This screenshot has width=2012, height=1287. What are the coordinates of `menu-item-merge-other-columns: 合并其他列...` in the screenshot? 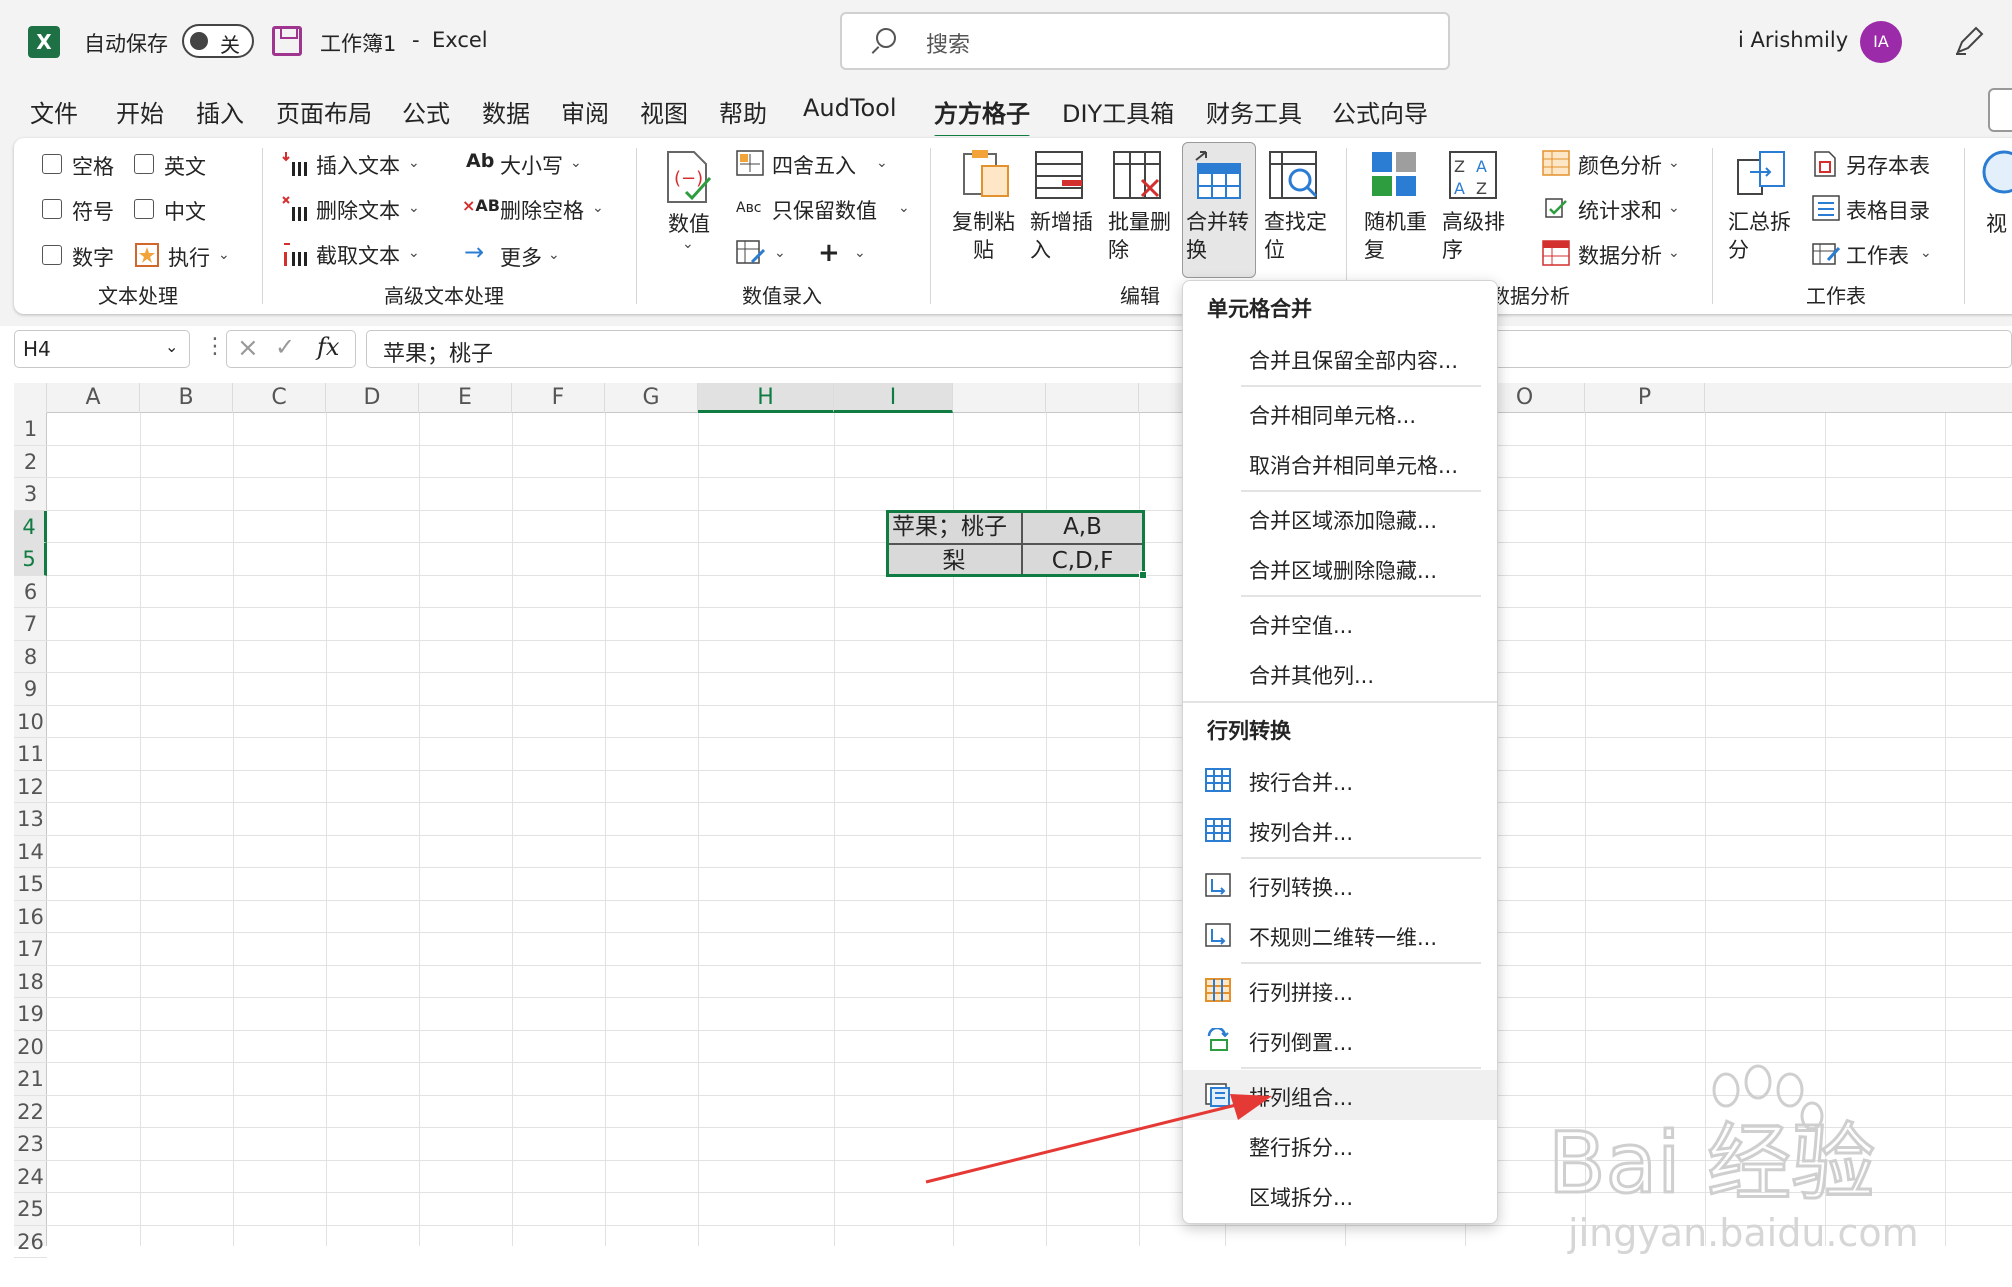 It's located at (1340, 673).